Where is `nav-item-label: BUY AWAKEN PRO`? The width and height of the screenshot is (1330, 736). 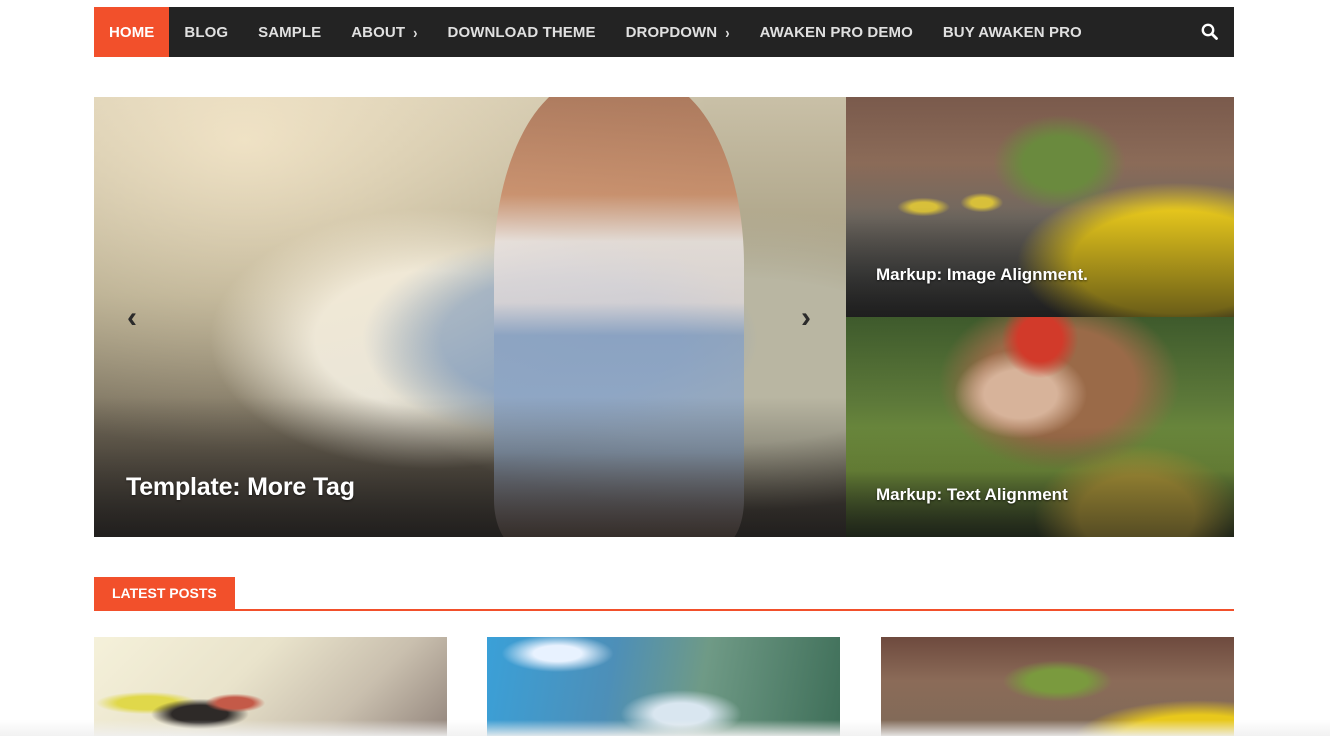 nav-item-label: BUY AWAKEN PRO is located at coordinates (1012, 32).